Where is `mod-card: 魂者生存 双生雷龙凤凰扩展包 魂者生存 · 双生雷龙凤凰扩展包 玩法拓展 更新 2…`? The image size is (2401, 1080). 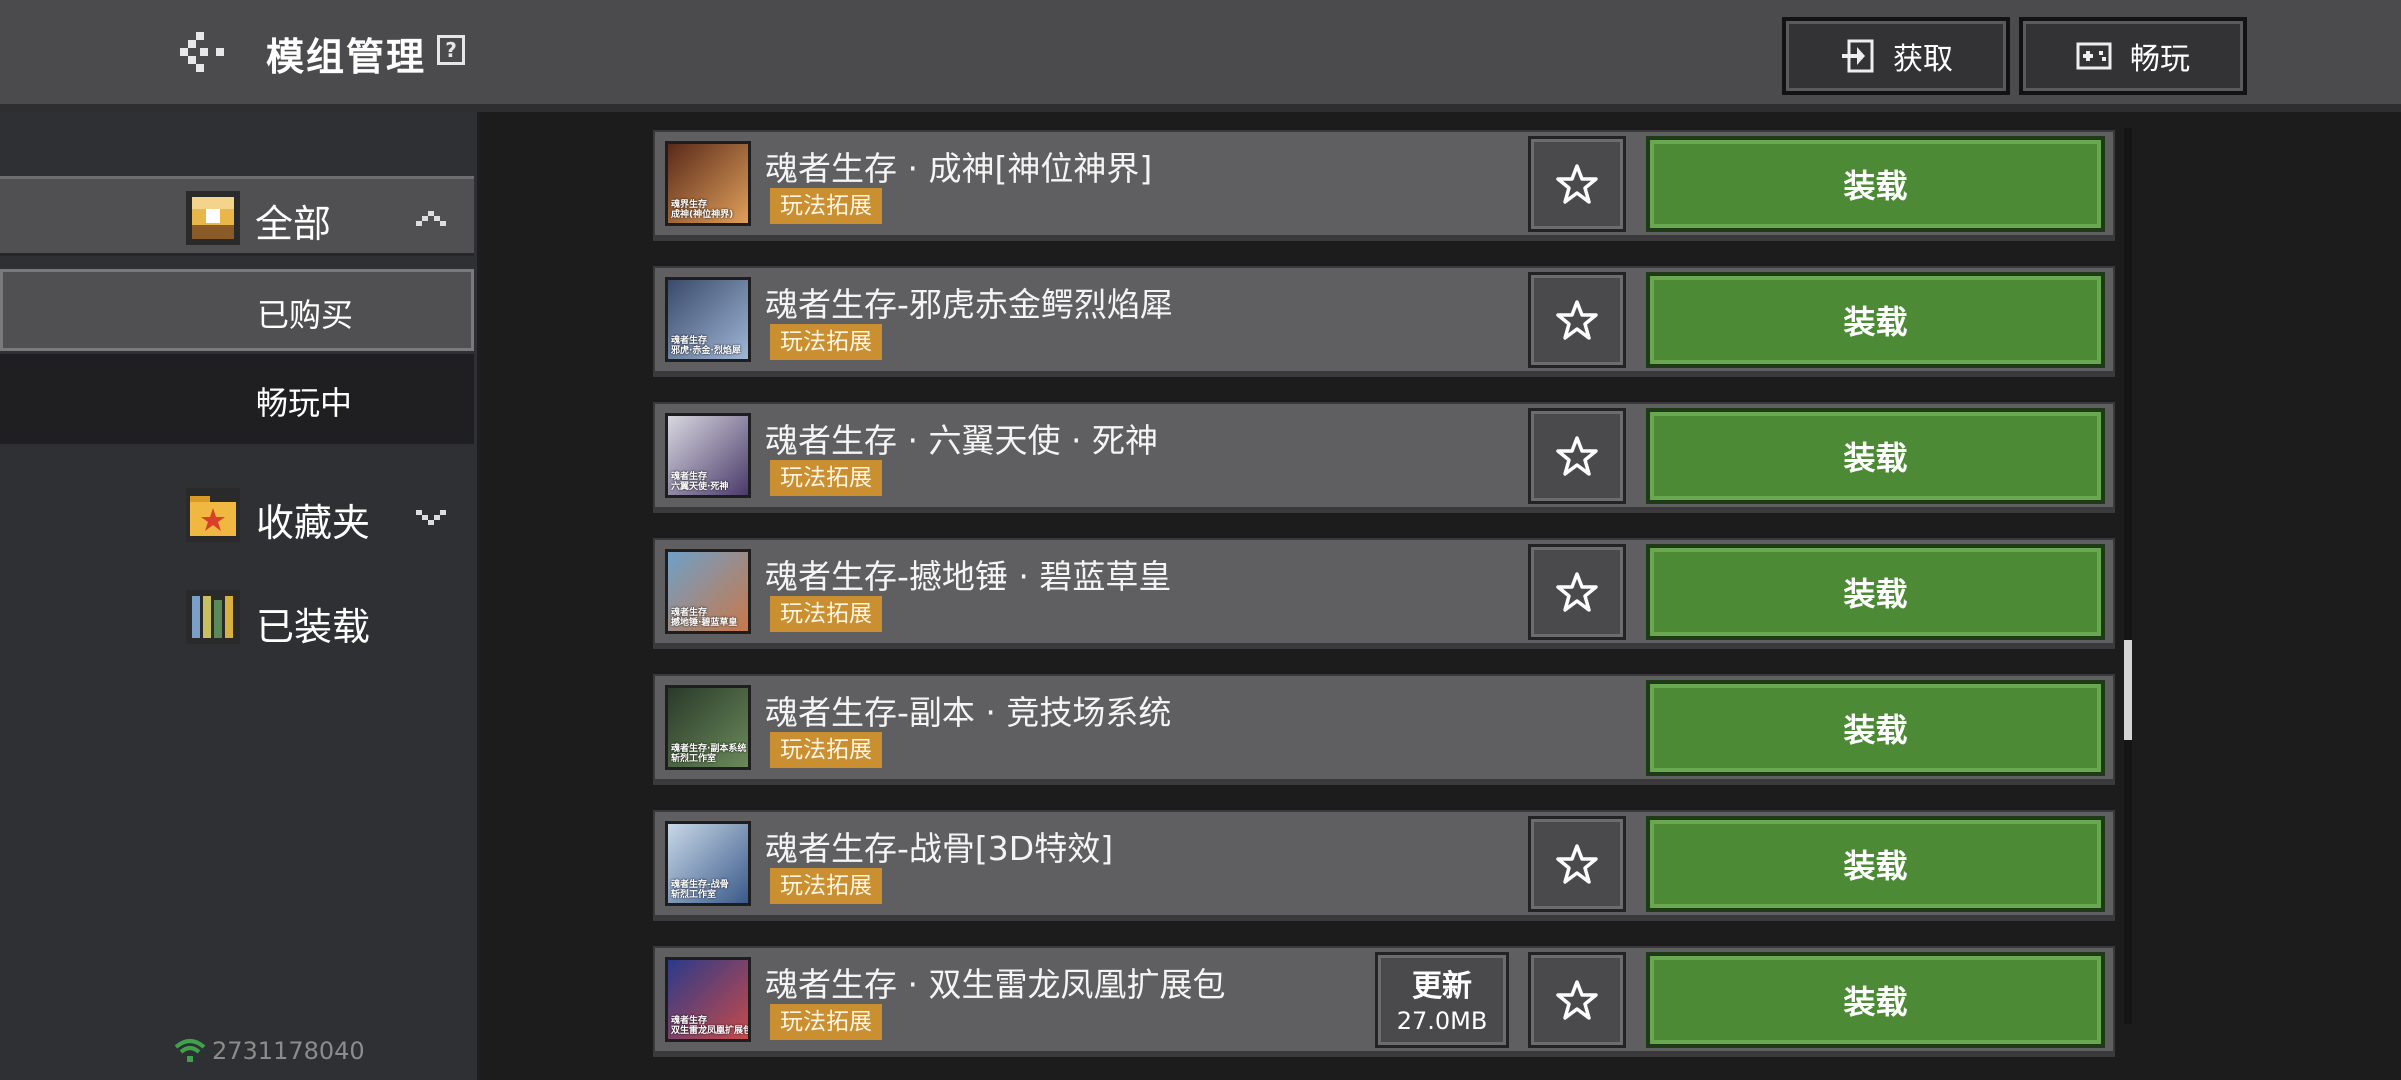 mod-card: 魂者生存 双生雷龙凤凰扩展包 魂者生存 · 双生雷龙凤凰扩展包 玩法拓展 更新 2… is located at coordinates (1384, 1001).